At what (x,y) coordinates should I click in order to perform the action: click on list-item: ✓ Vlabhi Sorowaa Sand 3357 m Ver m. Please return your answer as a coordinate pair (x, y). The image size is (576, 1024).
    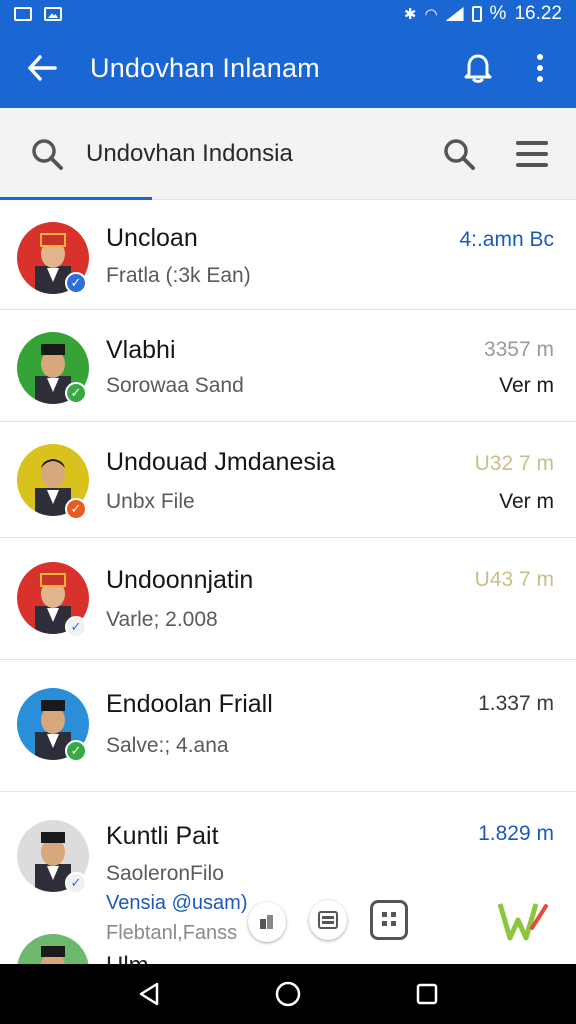
    Looking at the image, I should click on (288, 366).